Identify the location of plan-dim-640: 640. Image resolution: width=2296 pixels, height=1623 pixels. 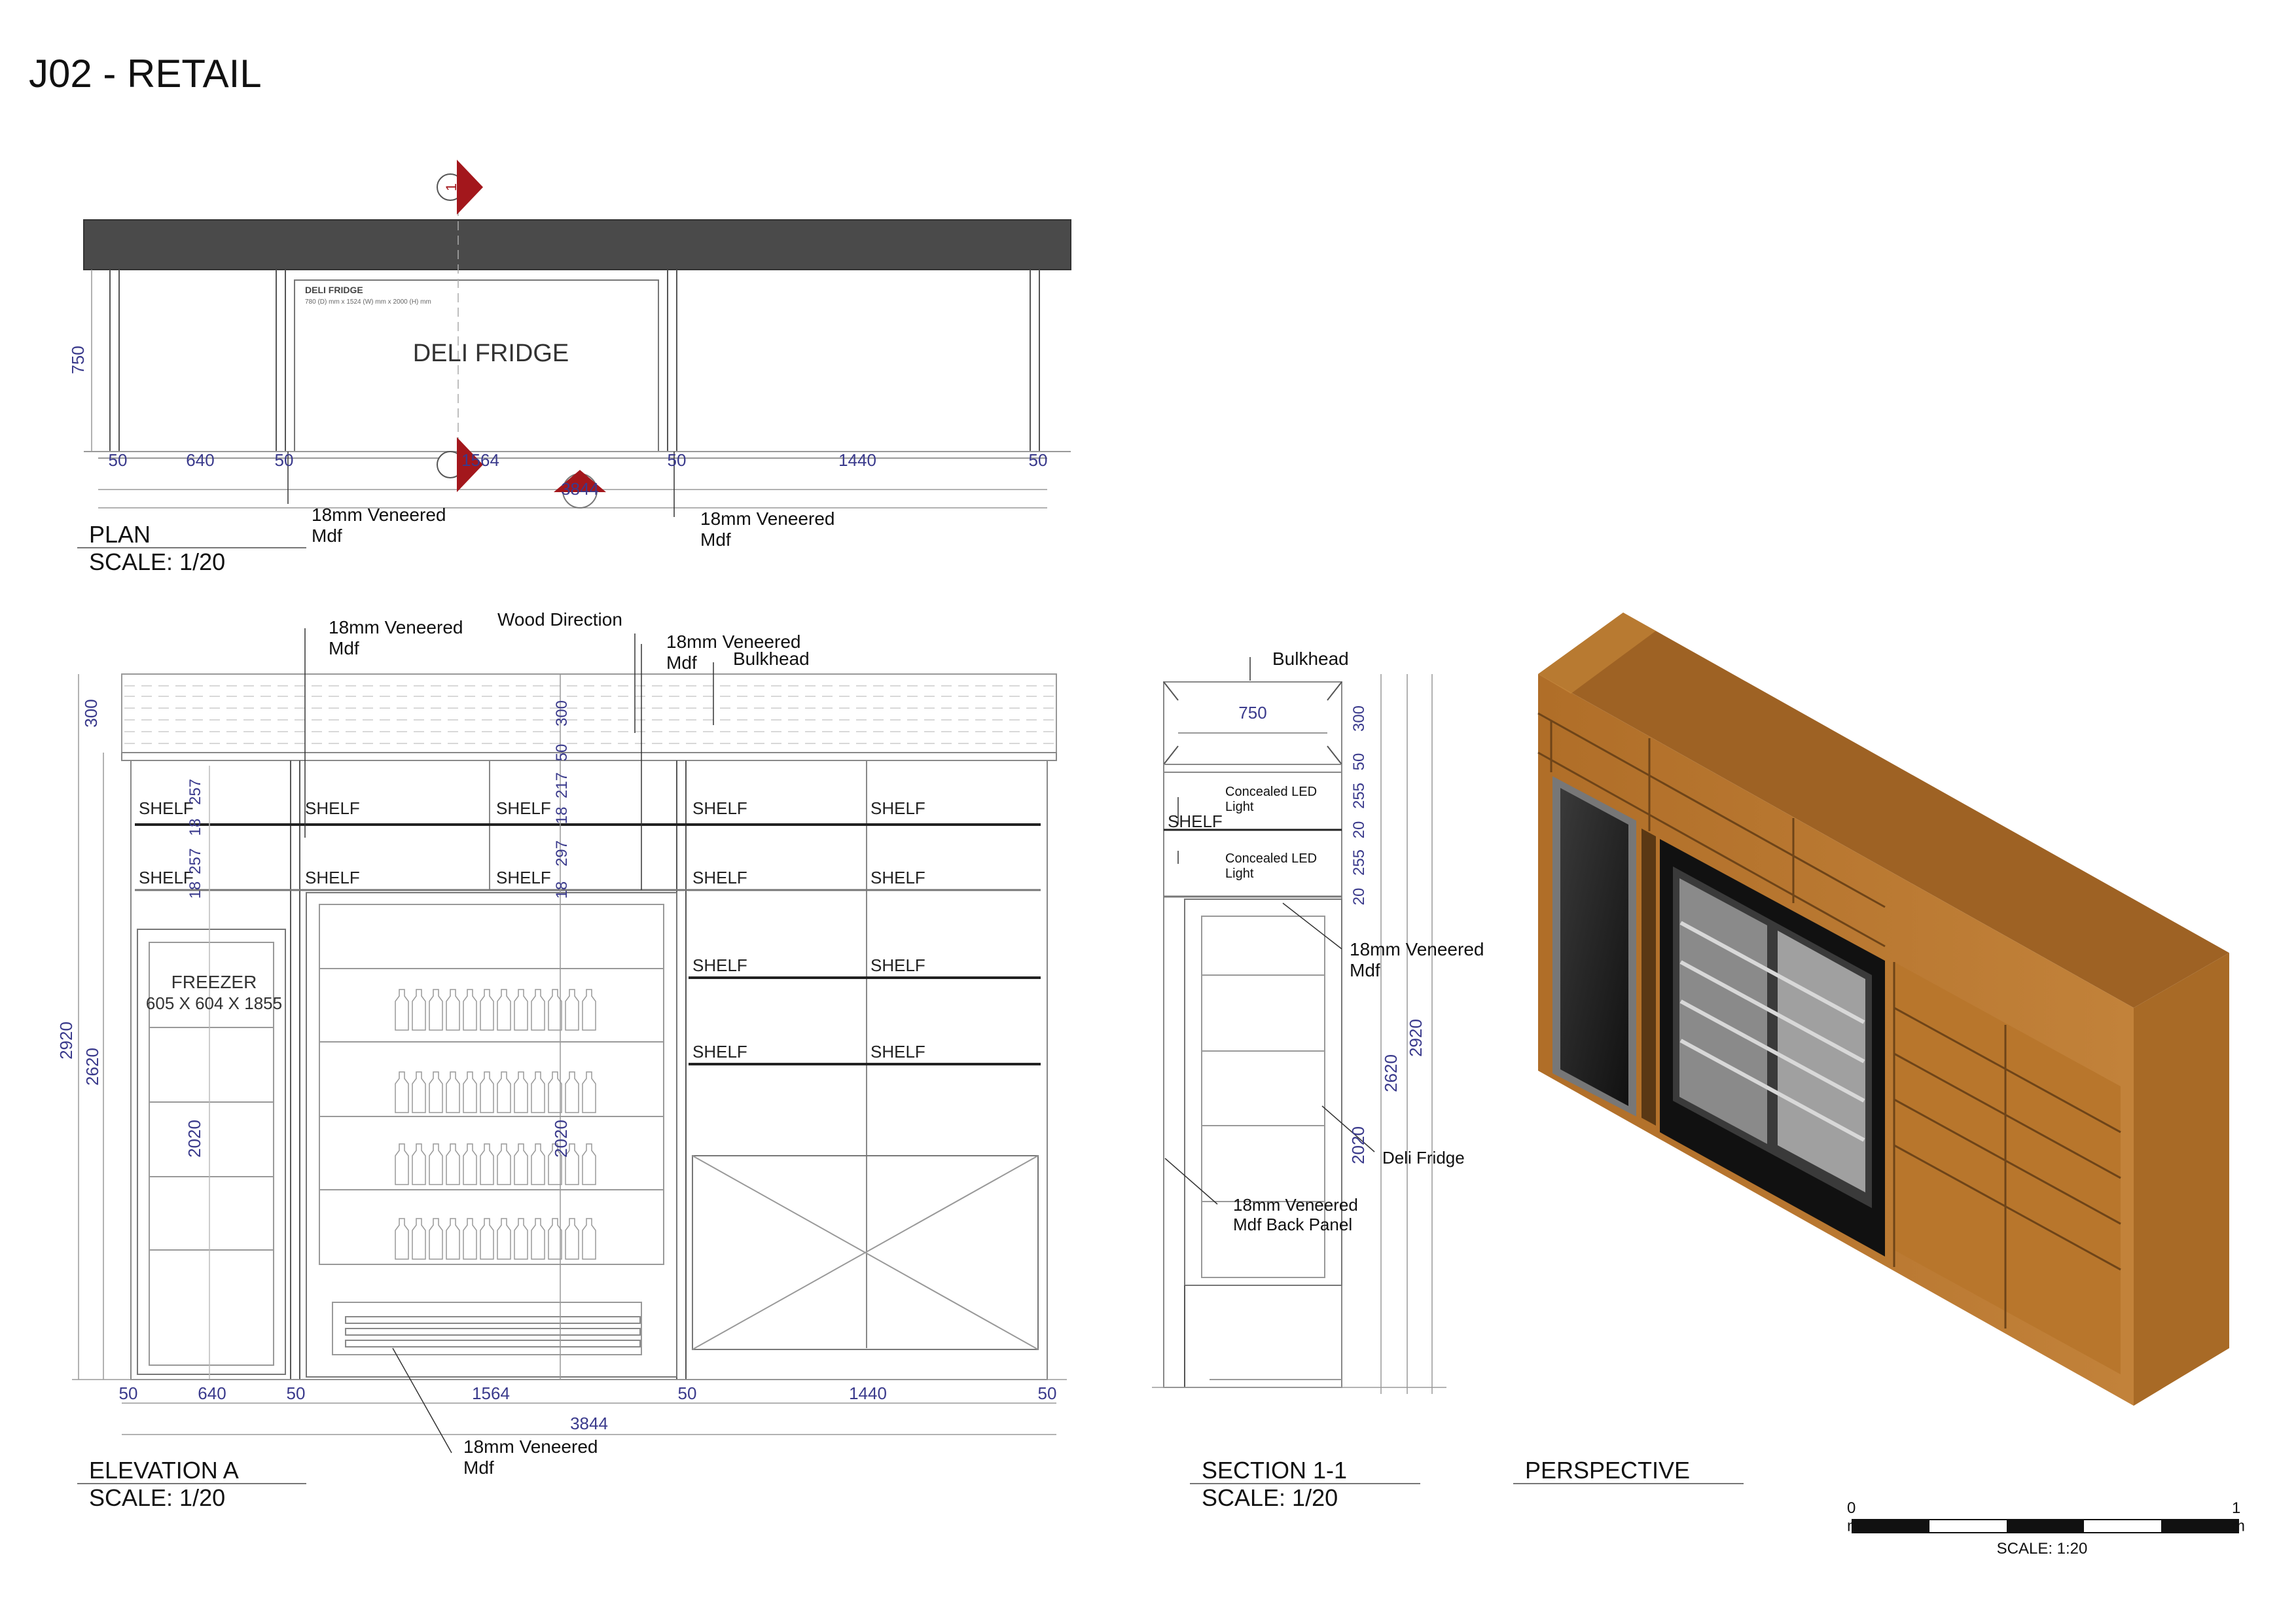
(200, 460).